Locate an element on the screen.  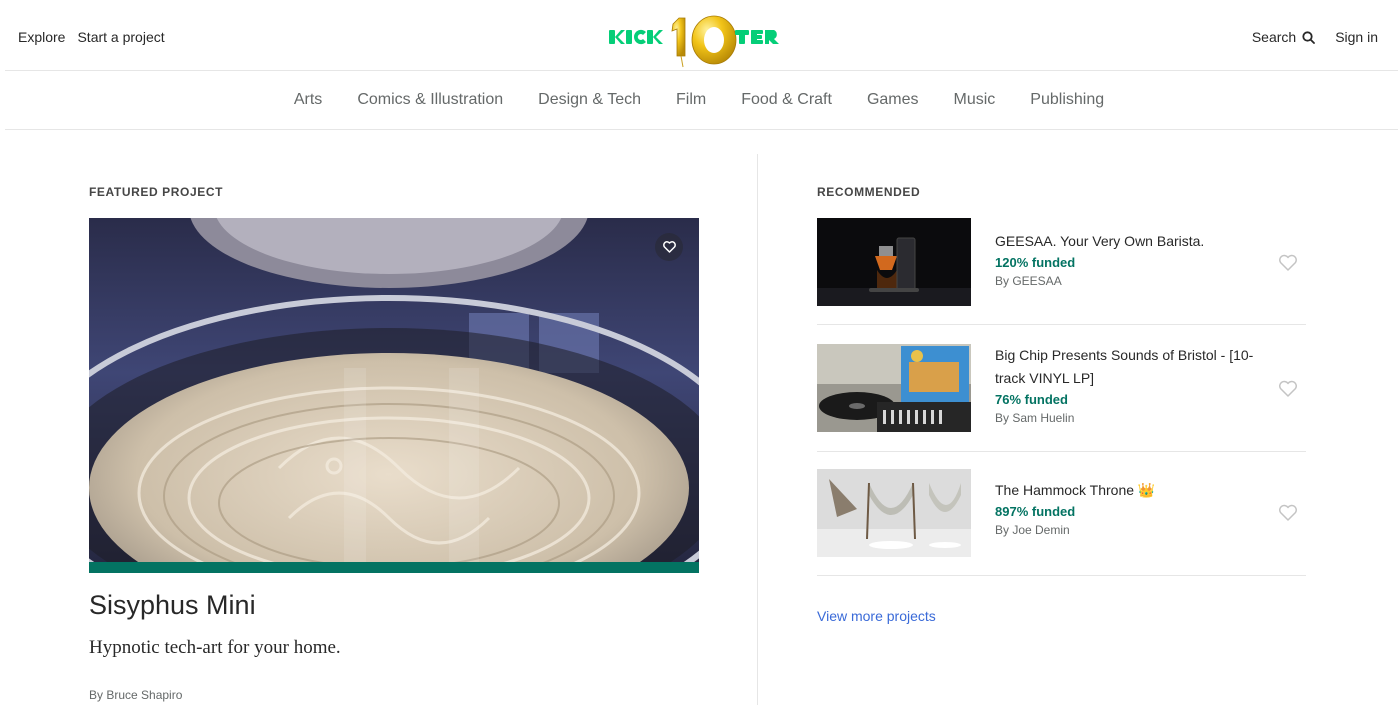
recommended-funded: 76% funded is located at coordinates (1031, 399).